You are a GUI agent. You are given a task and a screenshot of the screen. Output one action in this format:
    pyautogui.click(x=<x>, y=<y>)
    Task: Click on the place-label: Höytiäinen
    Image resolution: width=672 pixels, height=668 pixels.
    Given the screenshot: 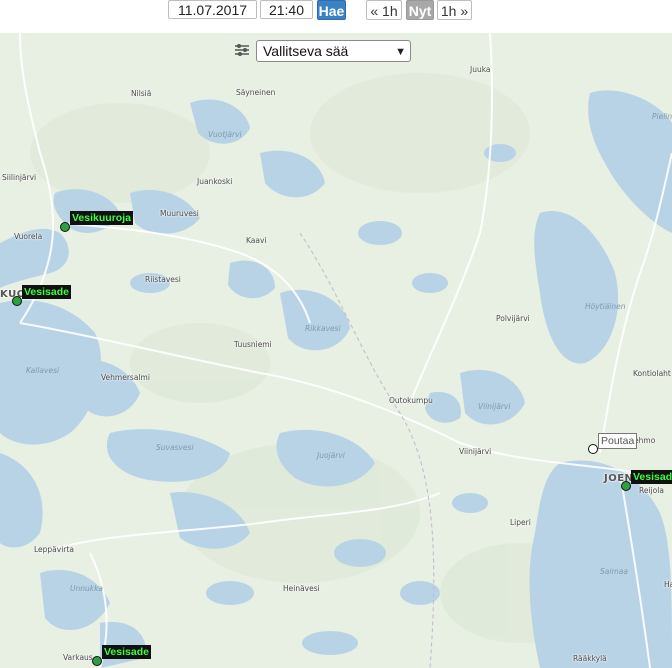 What is the action you would take?
    pyautogui.click(x=605, y=306)
    